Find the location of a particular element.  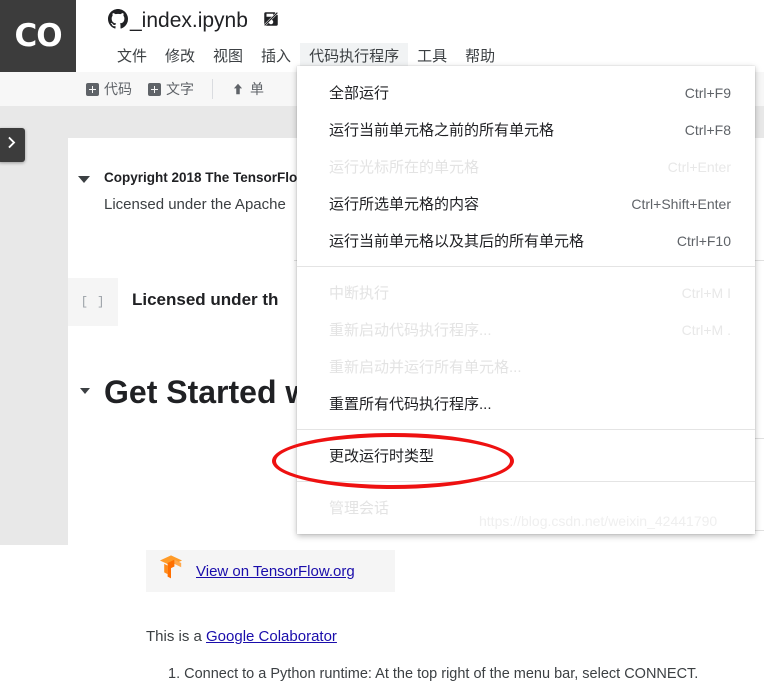

toolbar-divider is located at coordinates (212, 89).